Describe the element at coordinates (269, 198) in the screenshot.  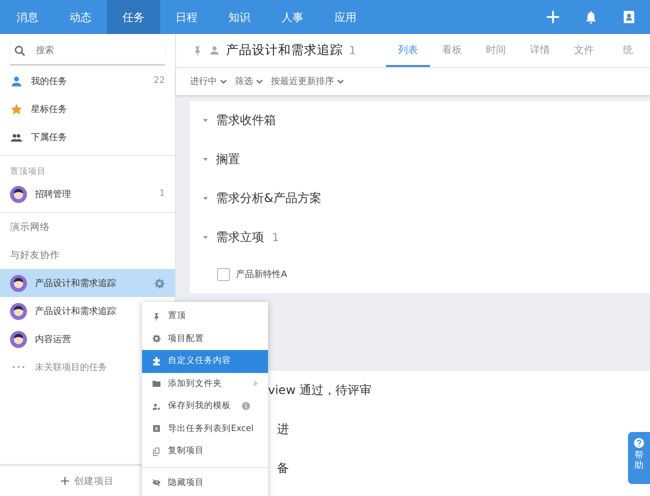
I see `section-title: 需求分析&产品方案` at that location.